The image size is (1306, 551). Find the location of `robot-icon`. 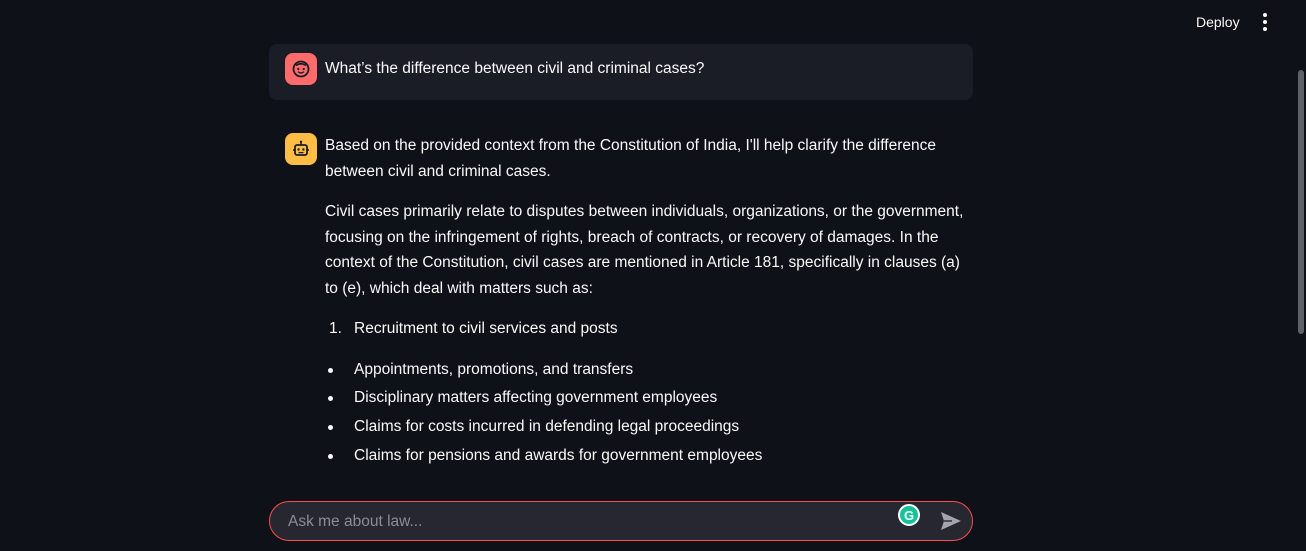

robot-icon is located at coordinates (301, 149).